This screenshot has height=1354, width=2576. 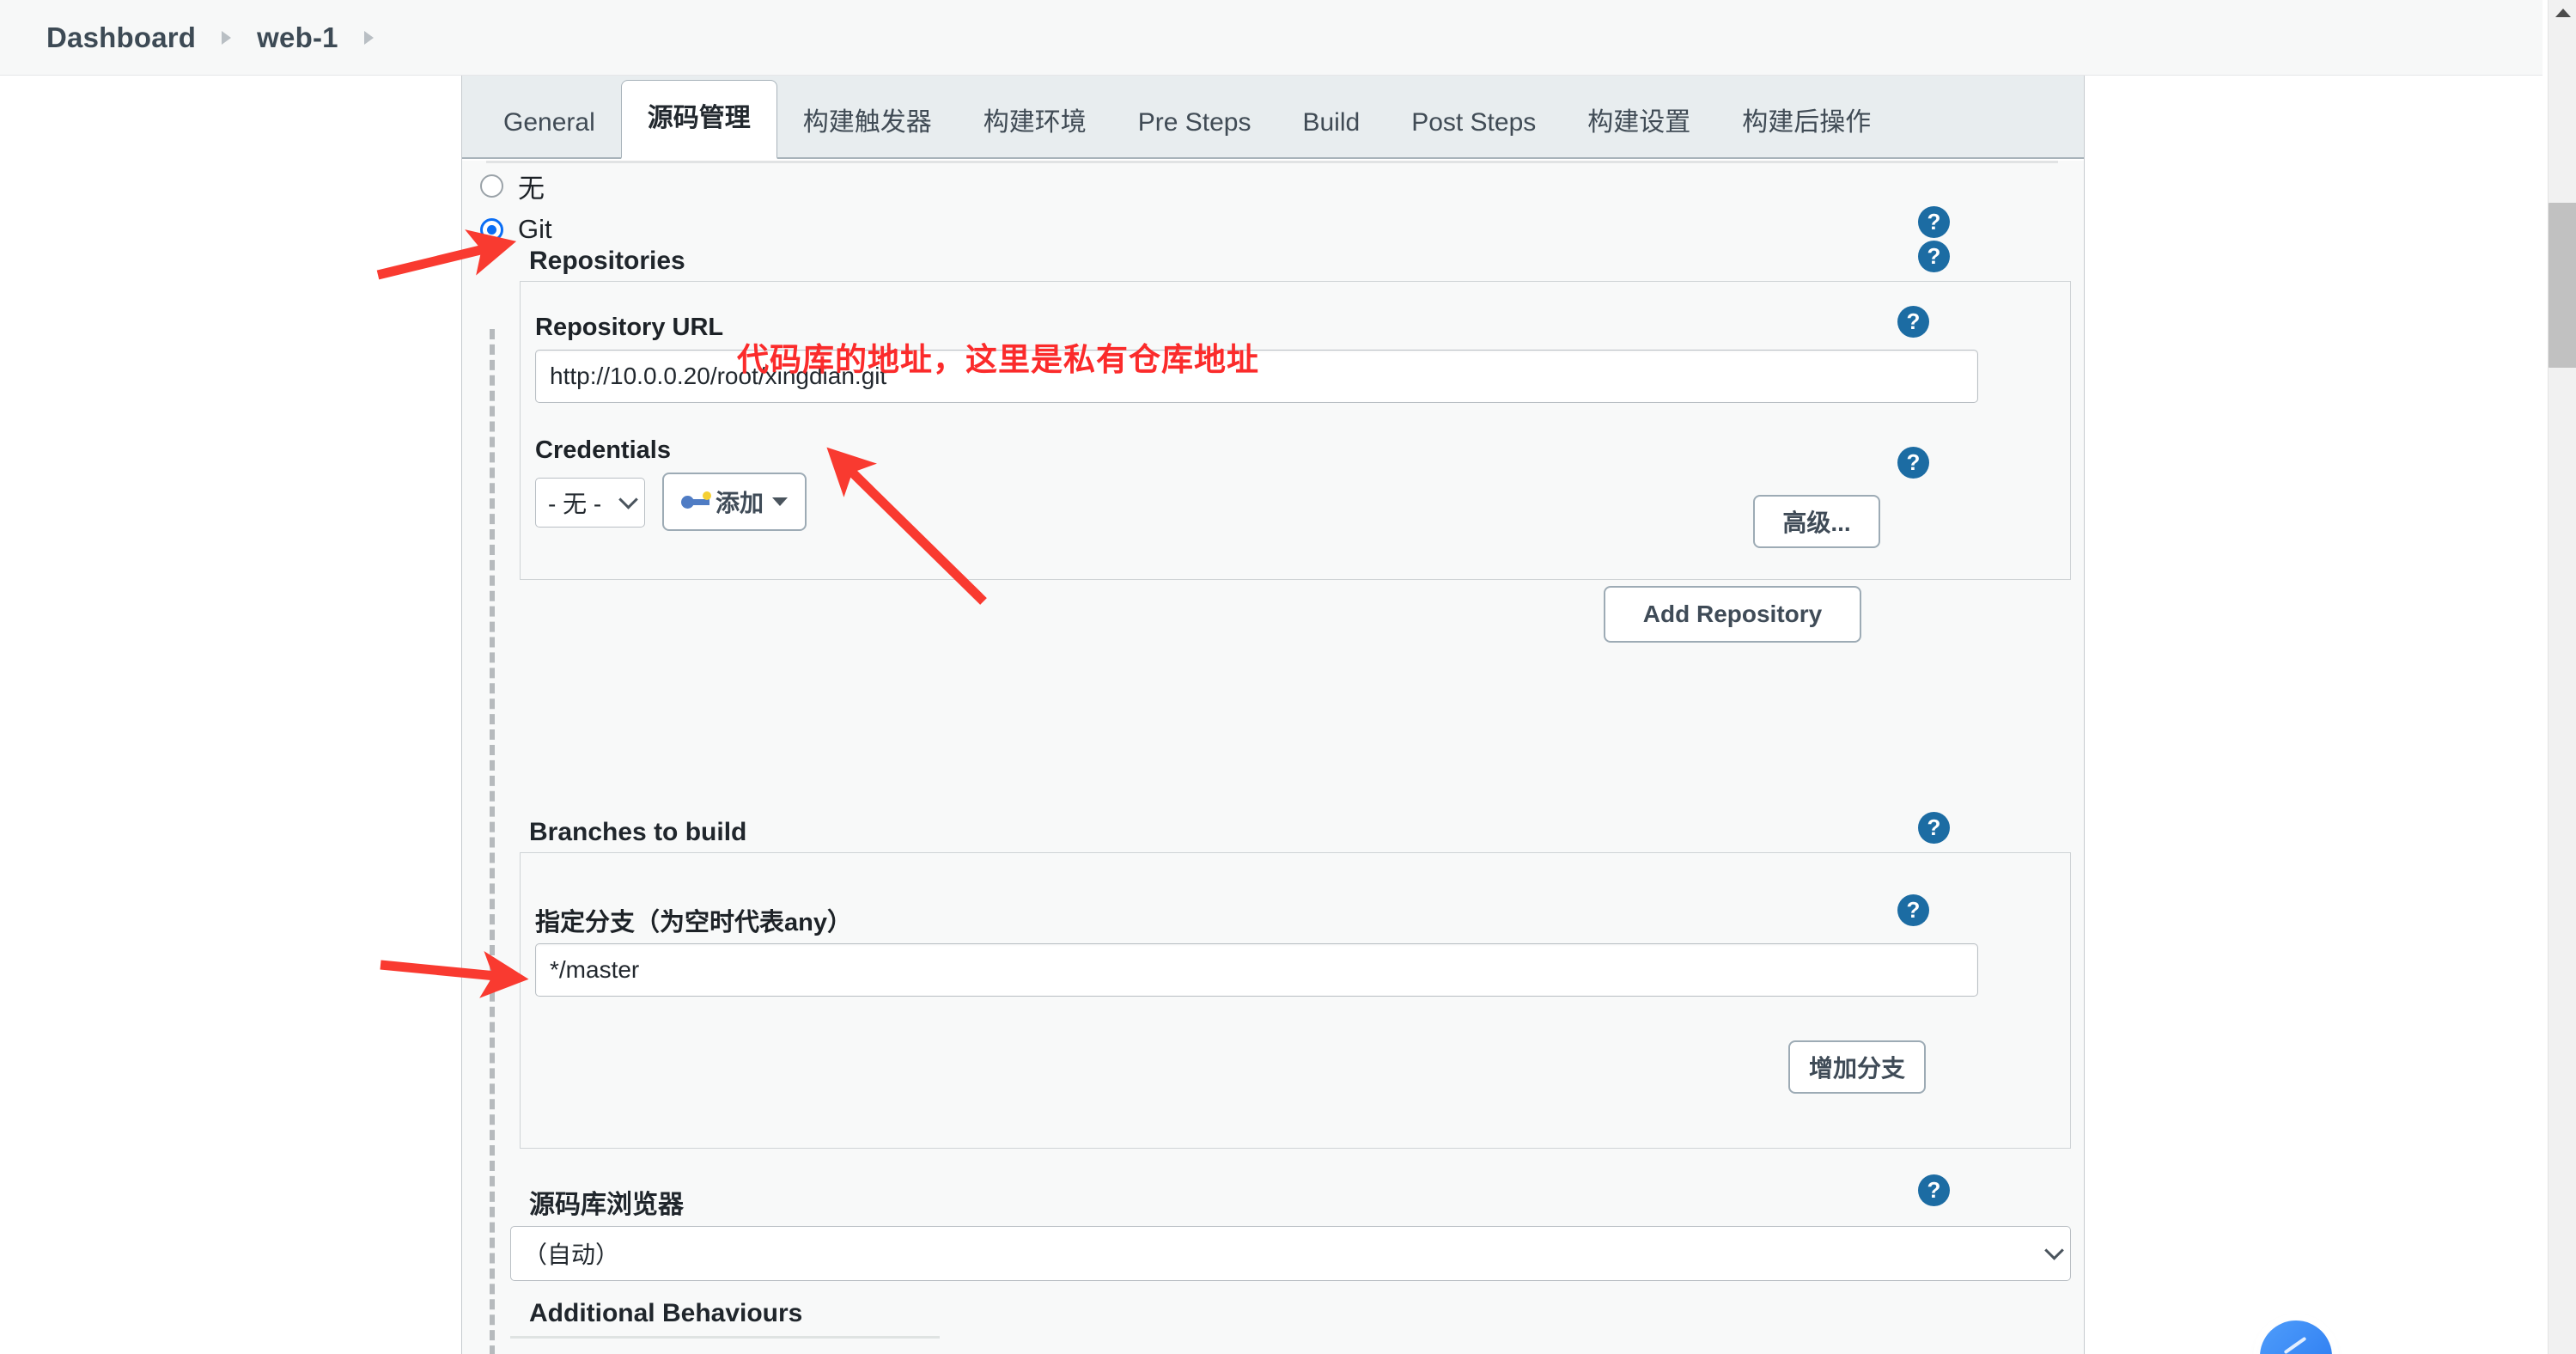 I want to click on breadcrumb: Dashboard web-1, so click(x=1271, y=38).